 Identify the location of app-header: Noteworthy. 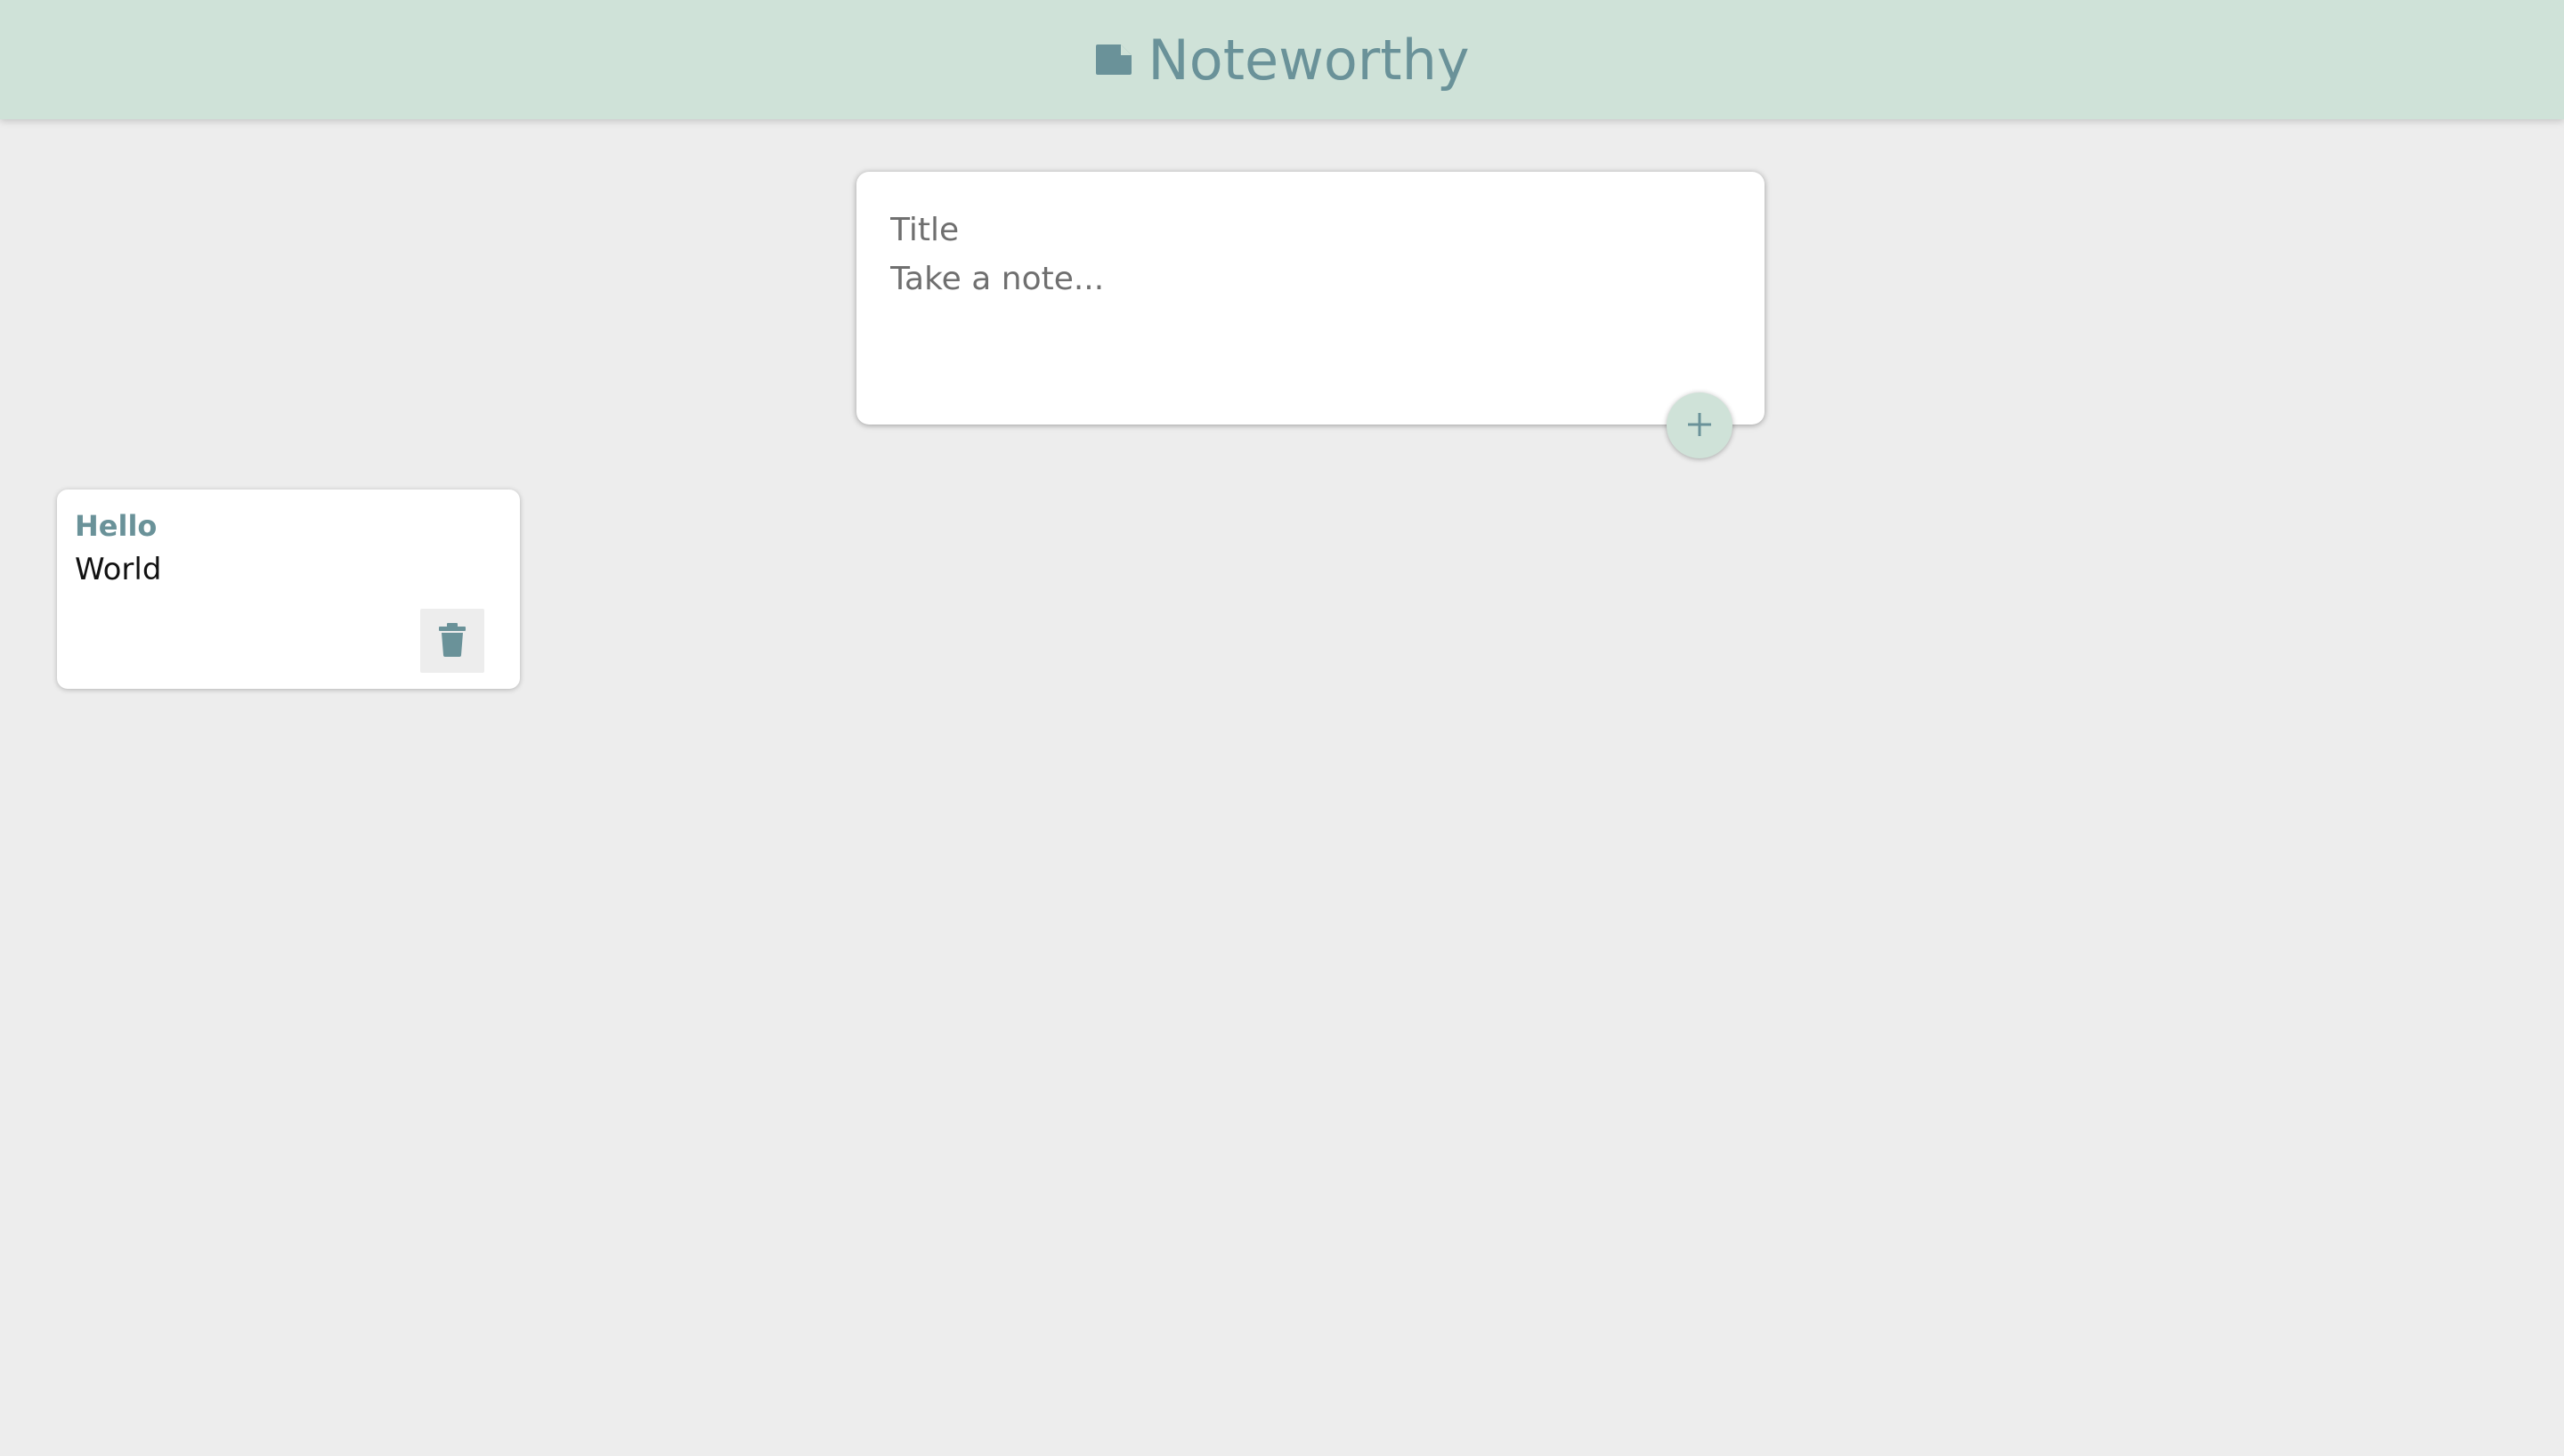
(1282, 59).